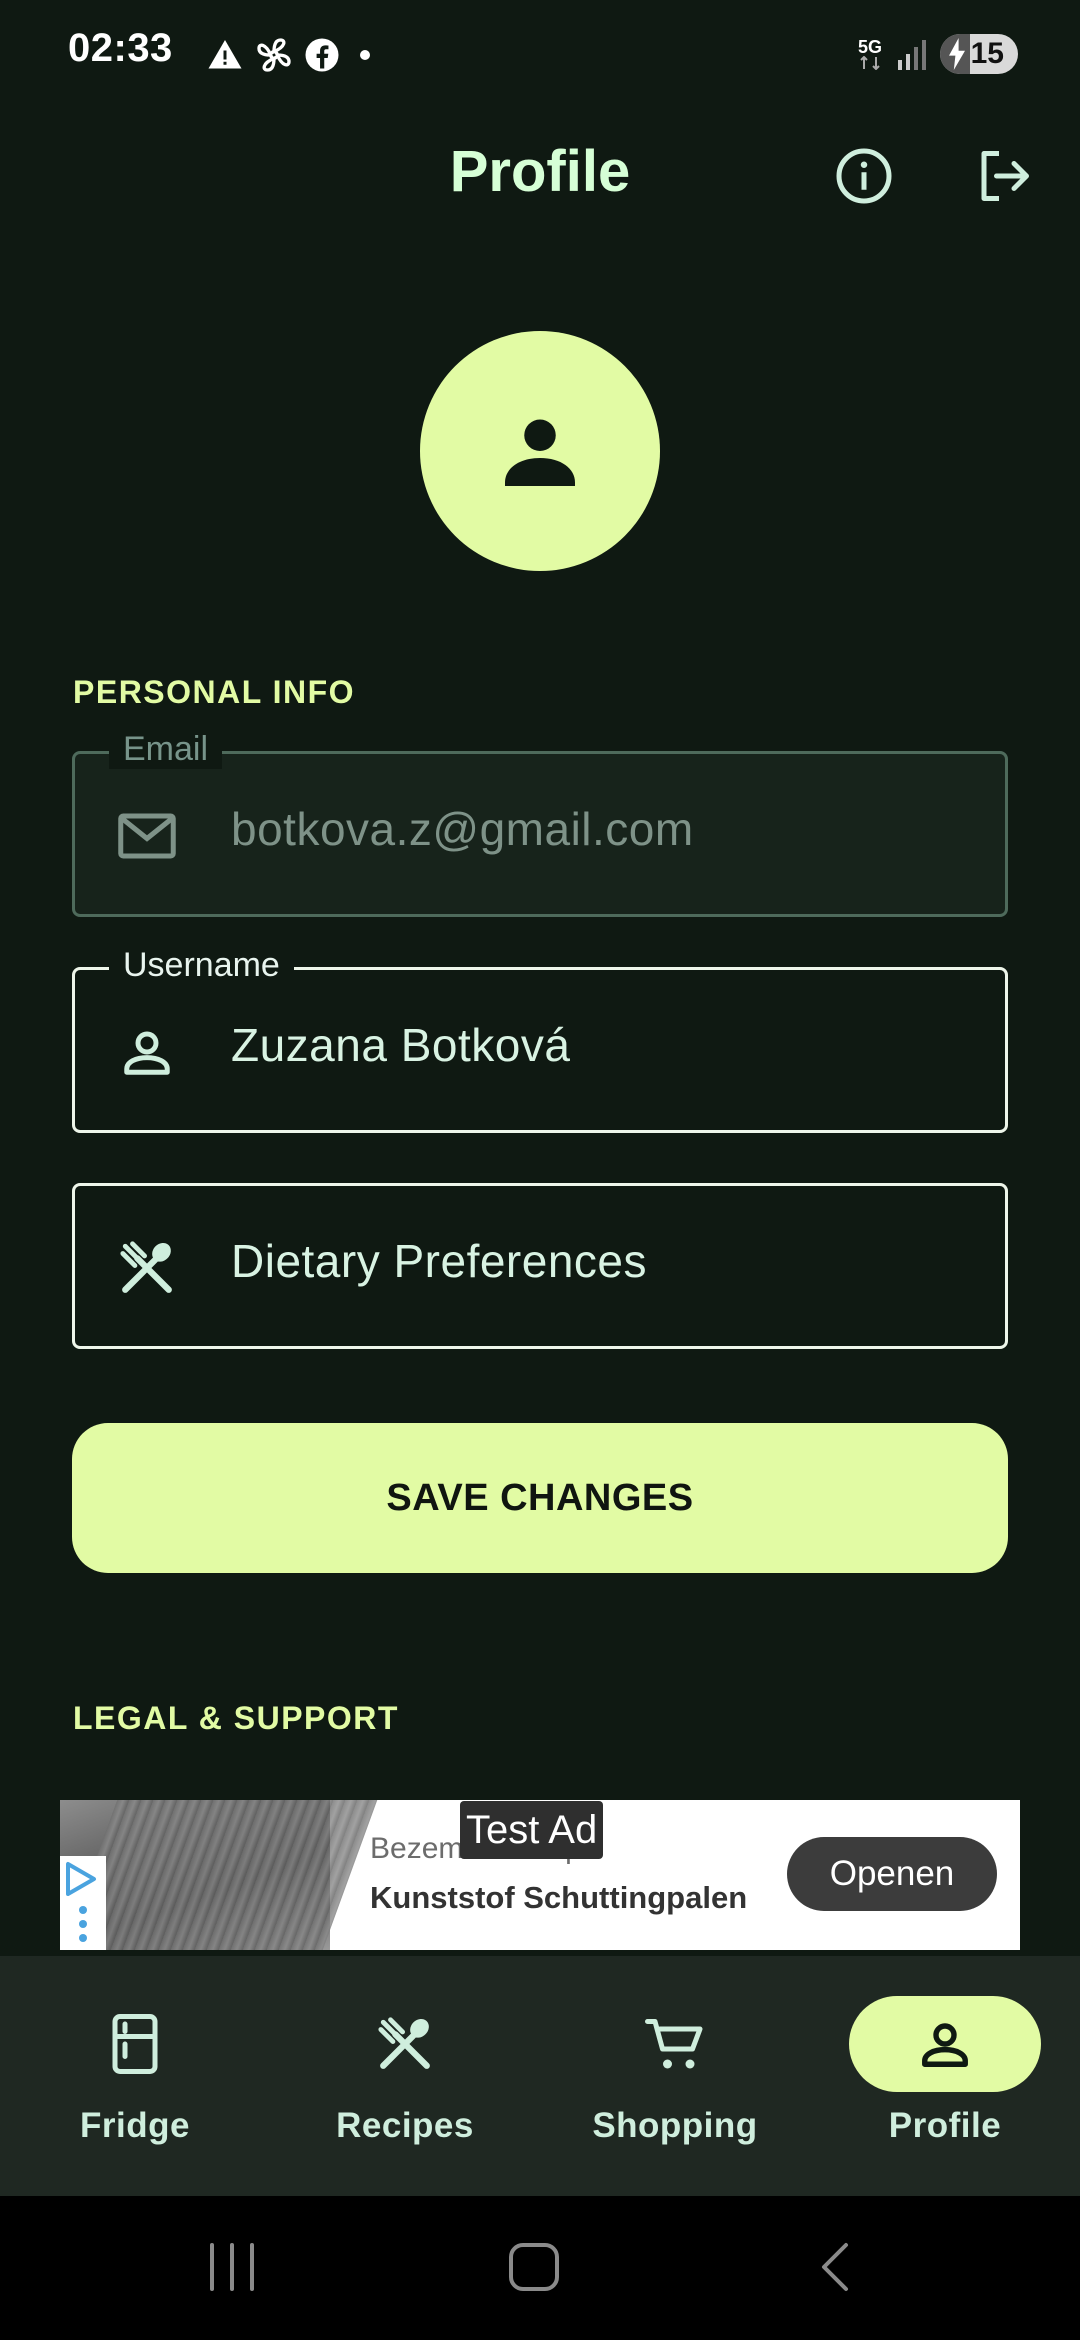 Image resolution: width=1080 pixels, height=2340 pixels. I want to click on status-notification-icons, so click(293, 55).